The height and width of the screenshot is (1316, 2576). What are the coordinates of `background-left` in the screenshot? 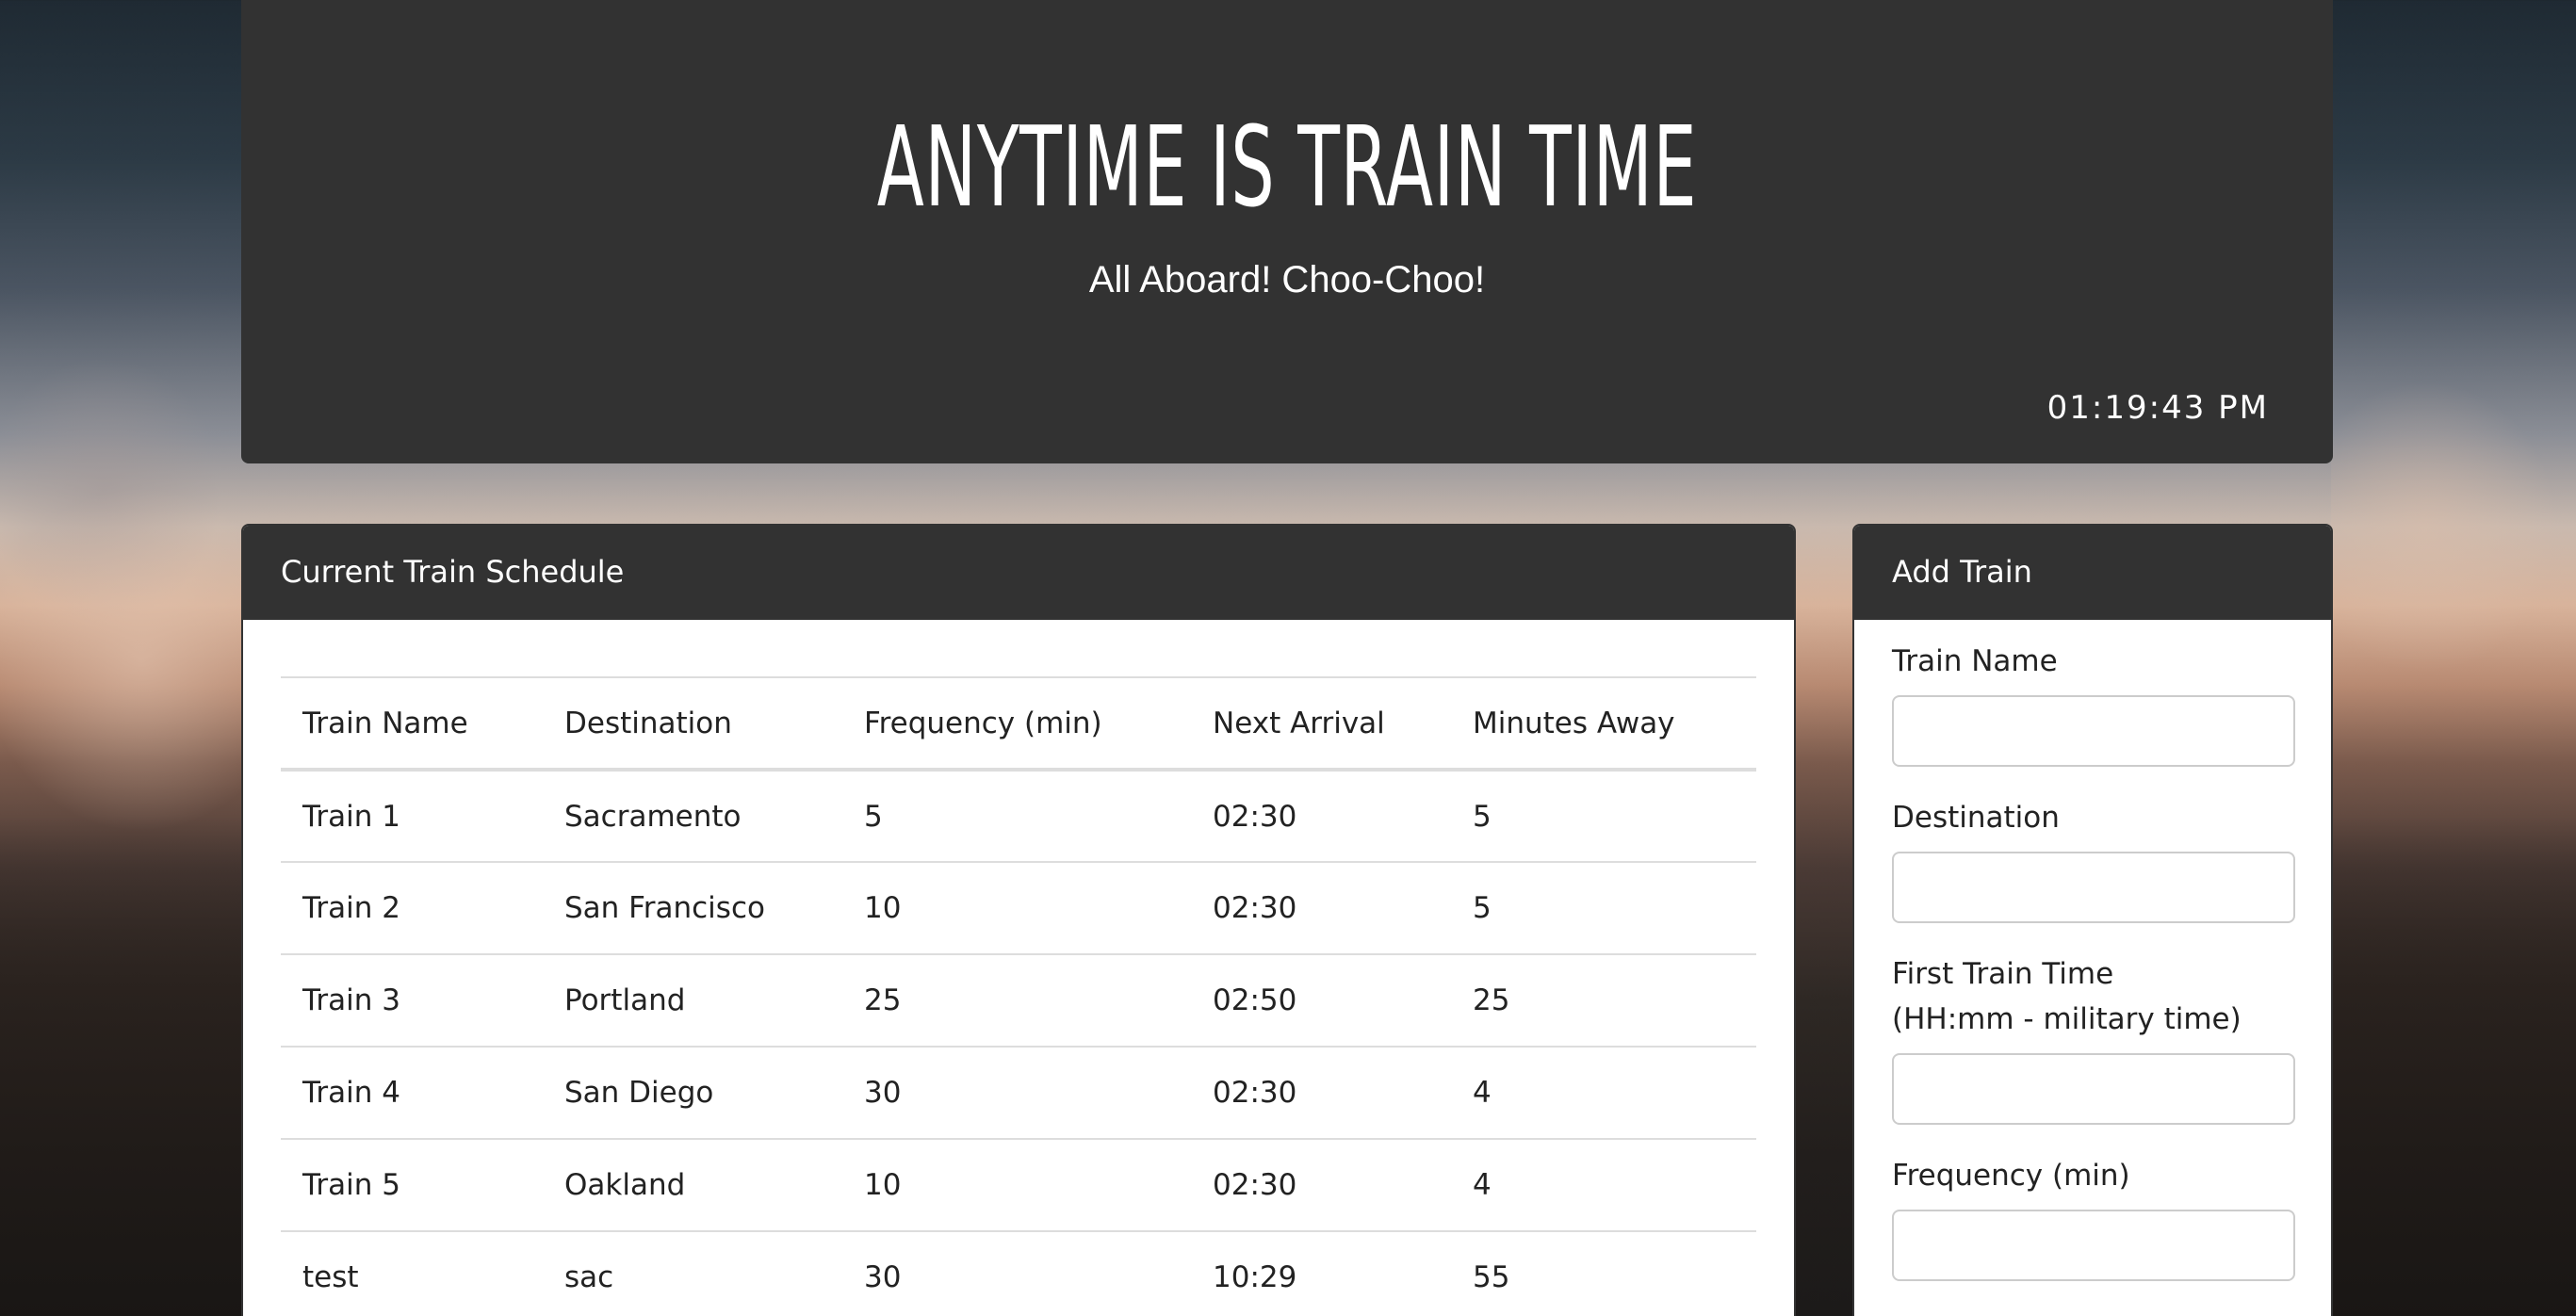 It's located at (120, 658).